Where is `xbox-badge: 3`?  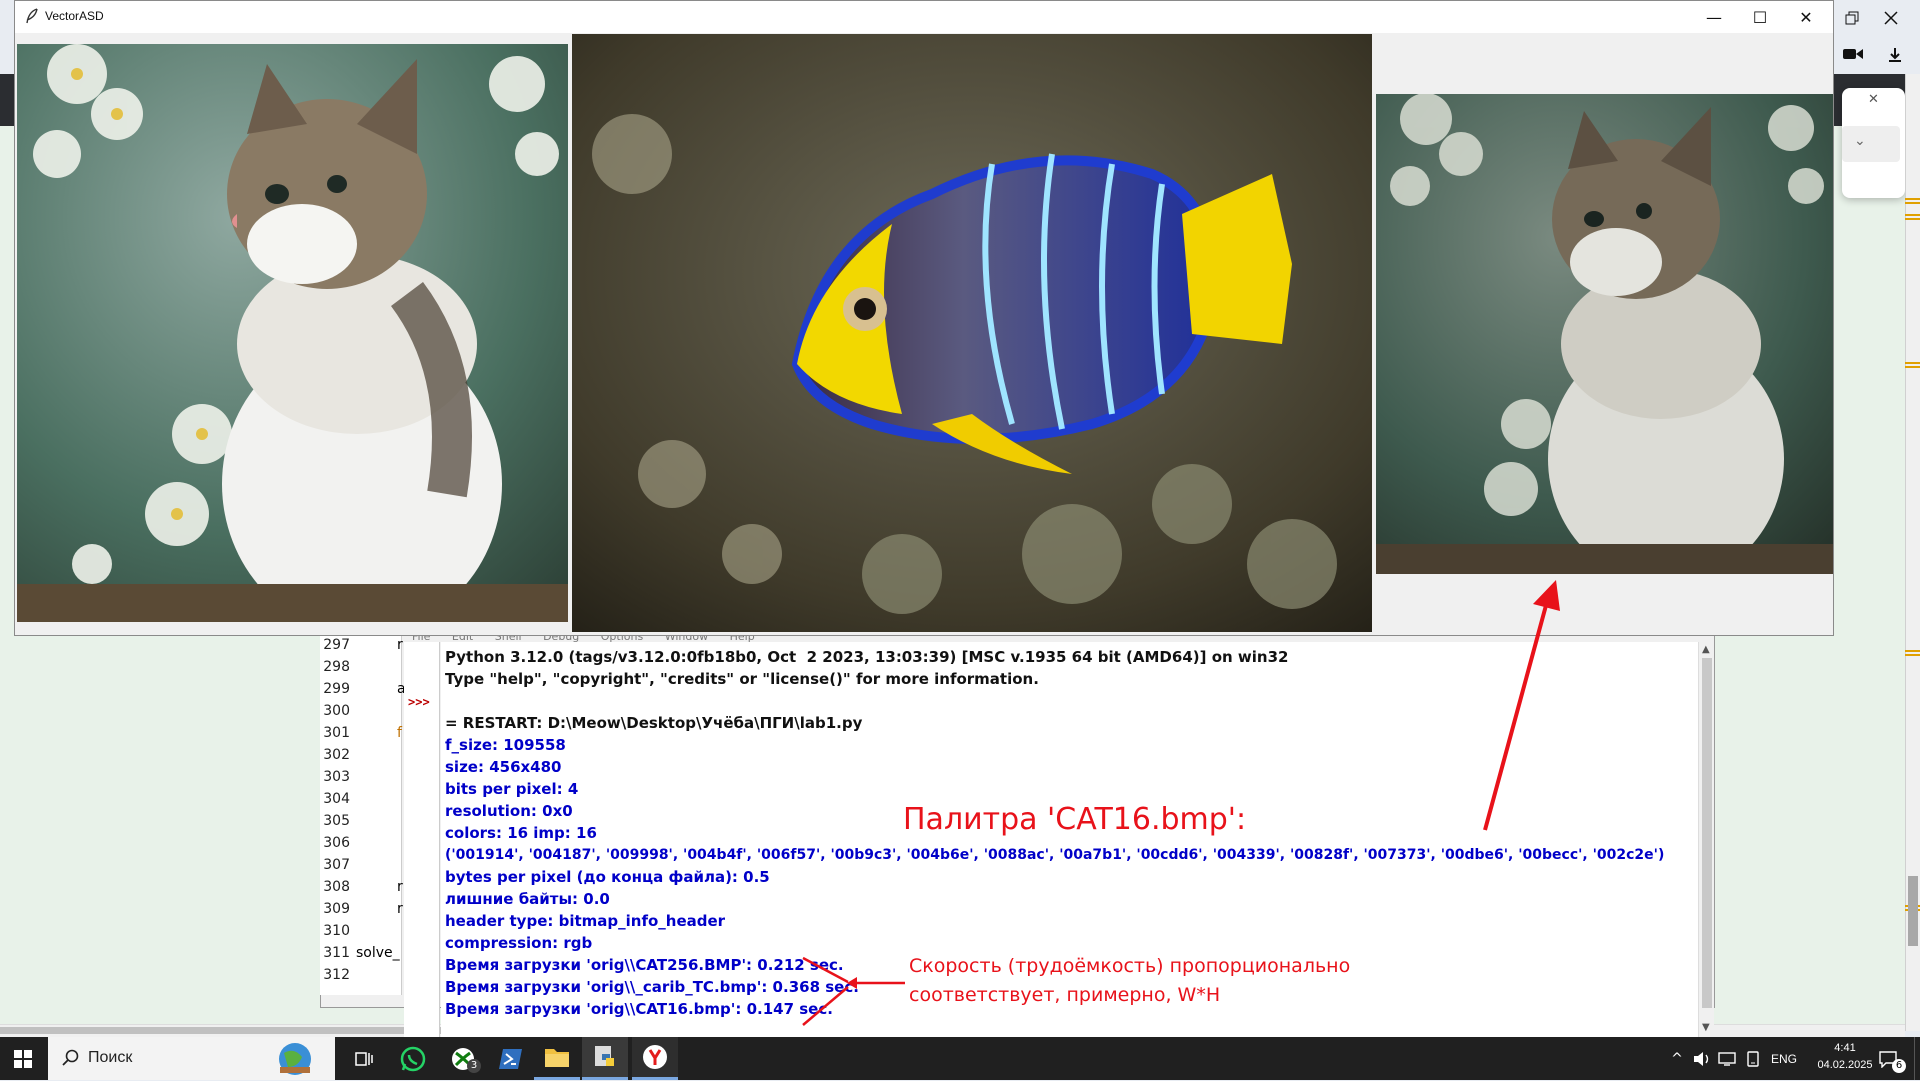 xbox-badge: 3 is located at coordinates (474, 1066).